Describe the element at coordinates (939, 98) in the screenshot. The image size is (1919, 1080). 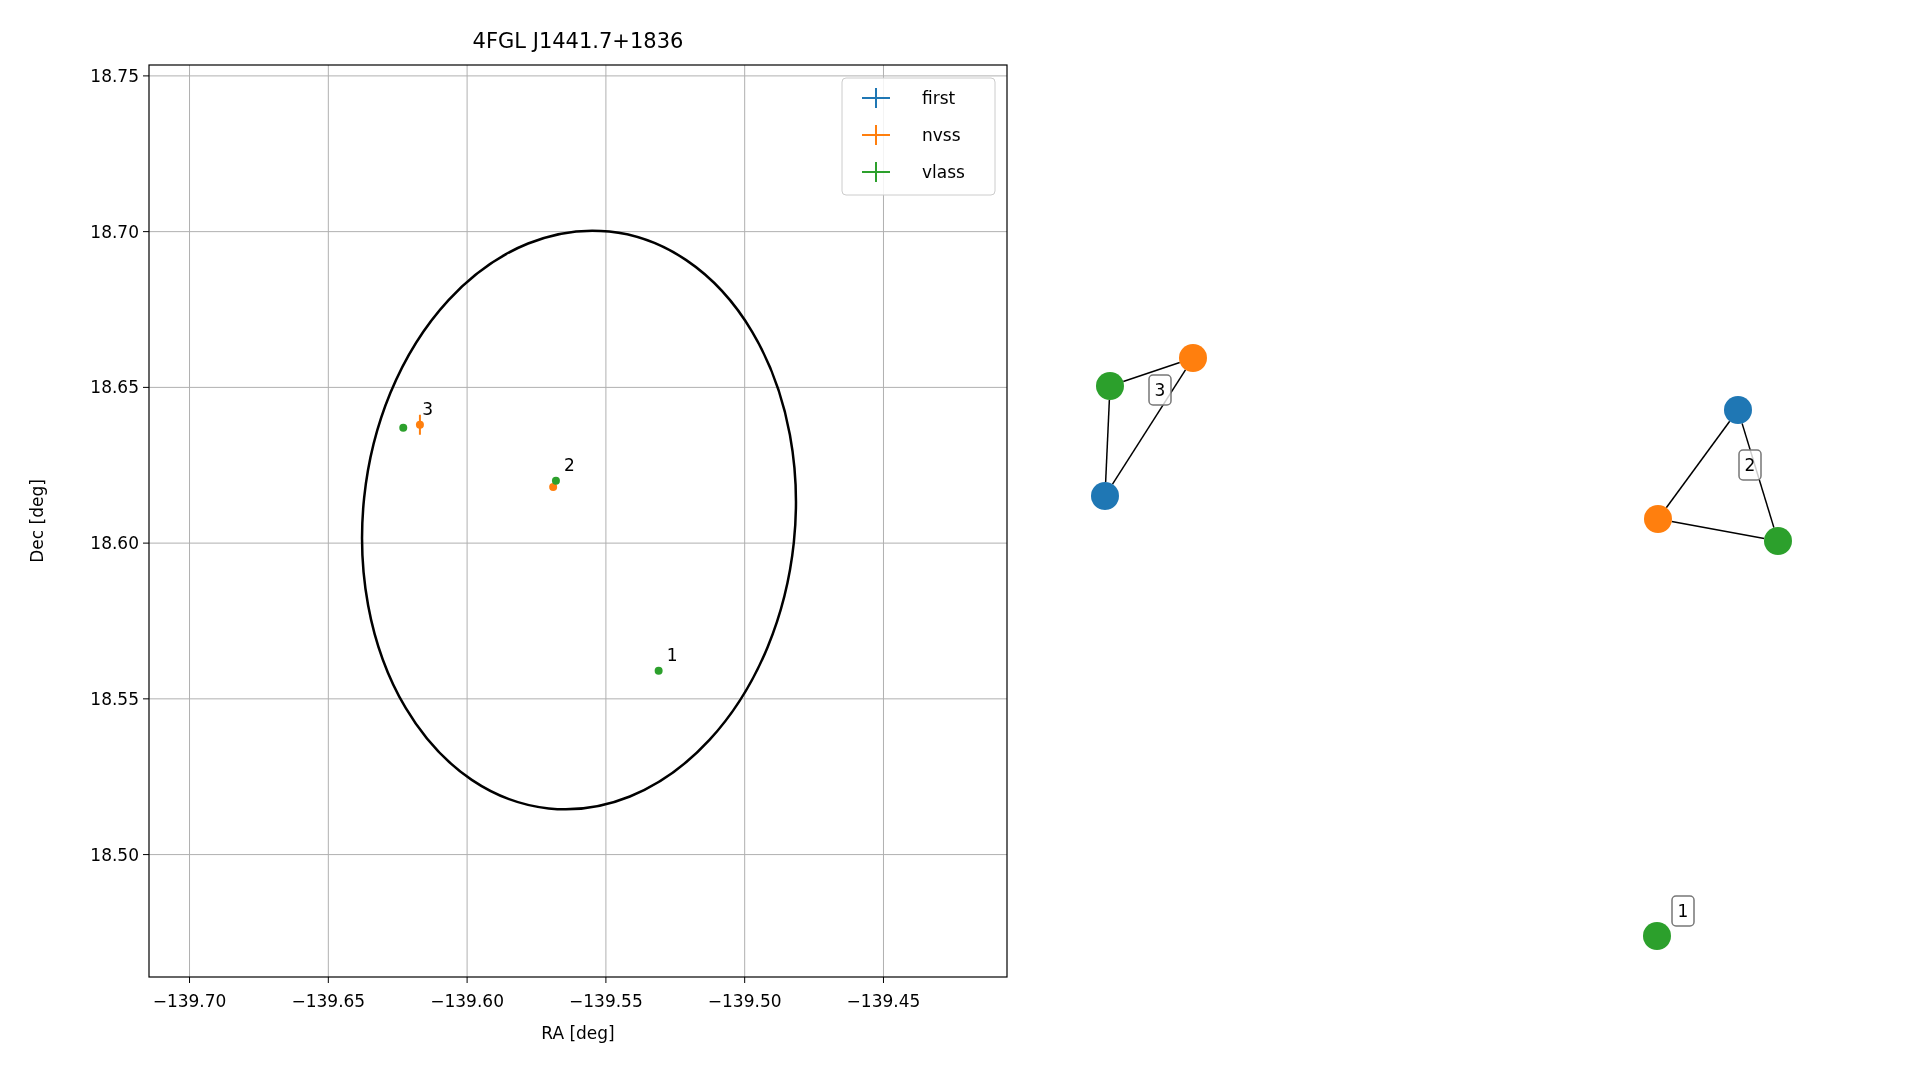
I see `legend-label: first` at that location.